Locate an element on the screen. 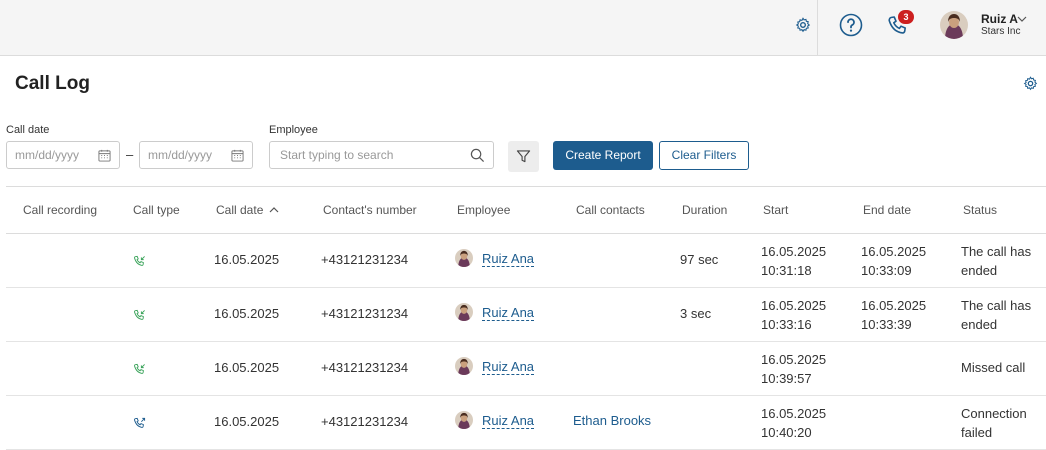 Image resolution: width=1046 pixels, height=450 pixels. outgoing-call-icon is located at coordinates (140, 422).